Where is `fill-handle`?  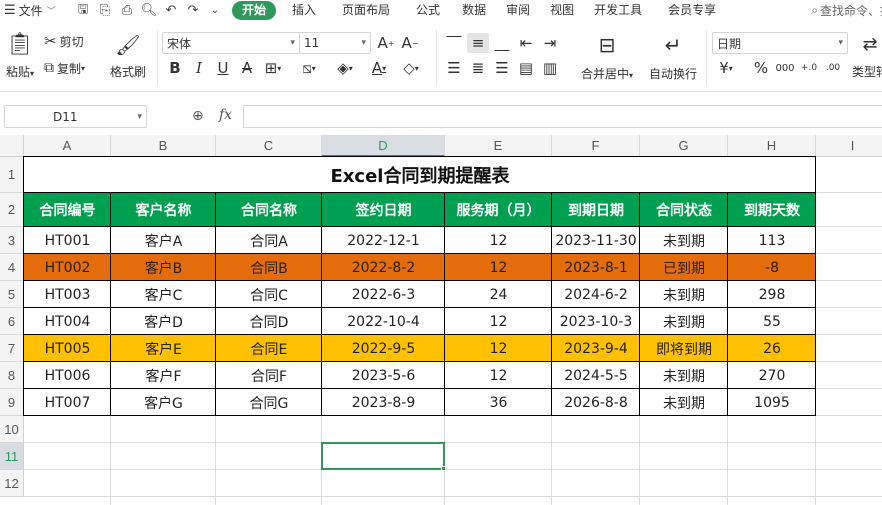
fill-handle is located at coordinates (443, 468).